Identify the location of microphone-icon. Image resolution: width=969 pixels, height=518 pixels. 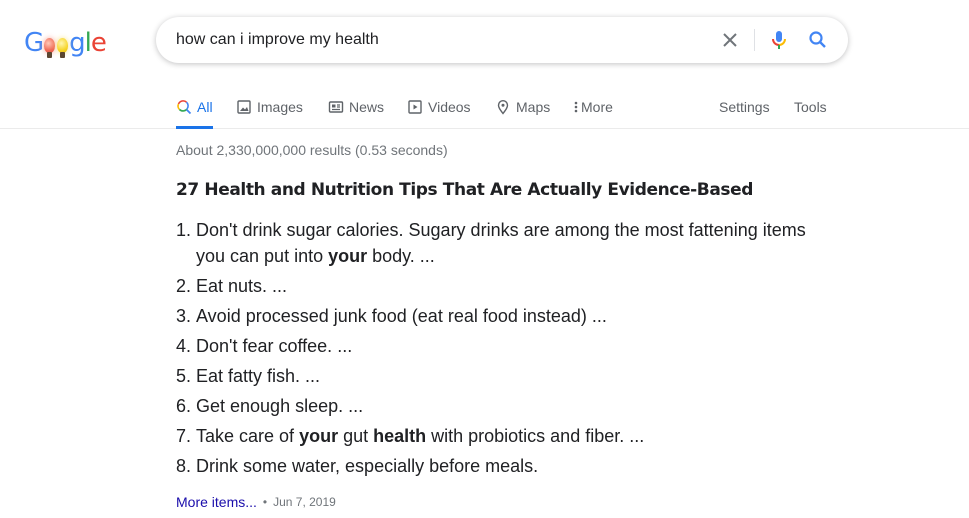
(779, 40).